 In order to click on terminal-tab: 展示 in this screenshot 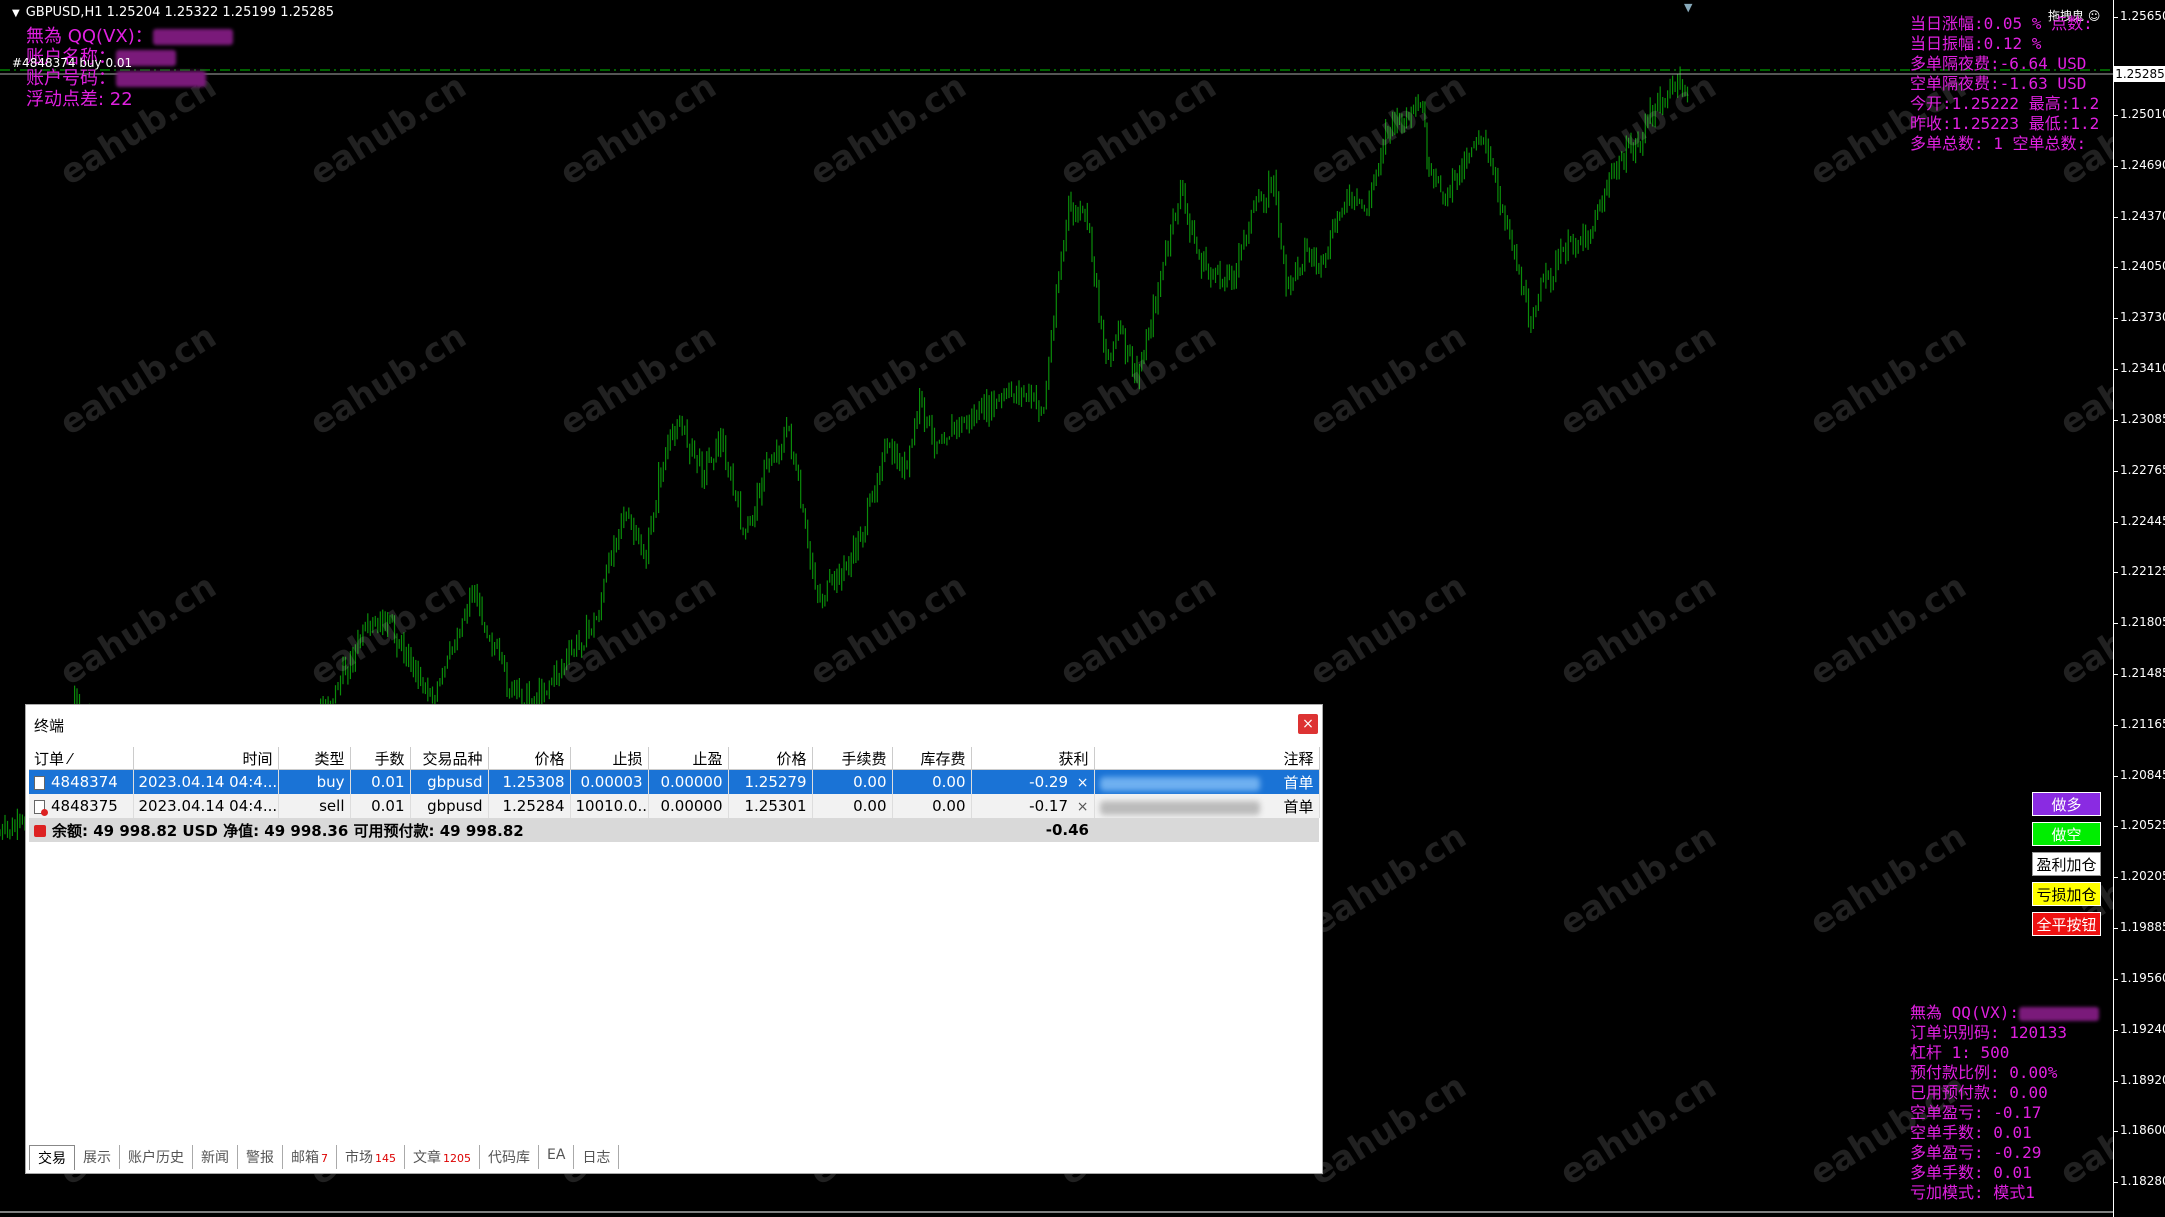, I will do `click(97, 1157)`.